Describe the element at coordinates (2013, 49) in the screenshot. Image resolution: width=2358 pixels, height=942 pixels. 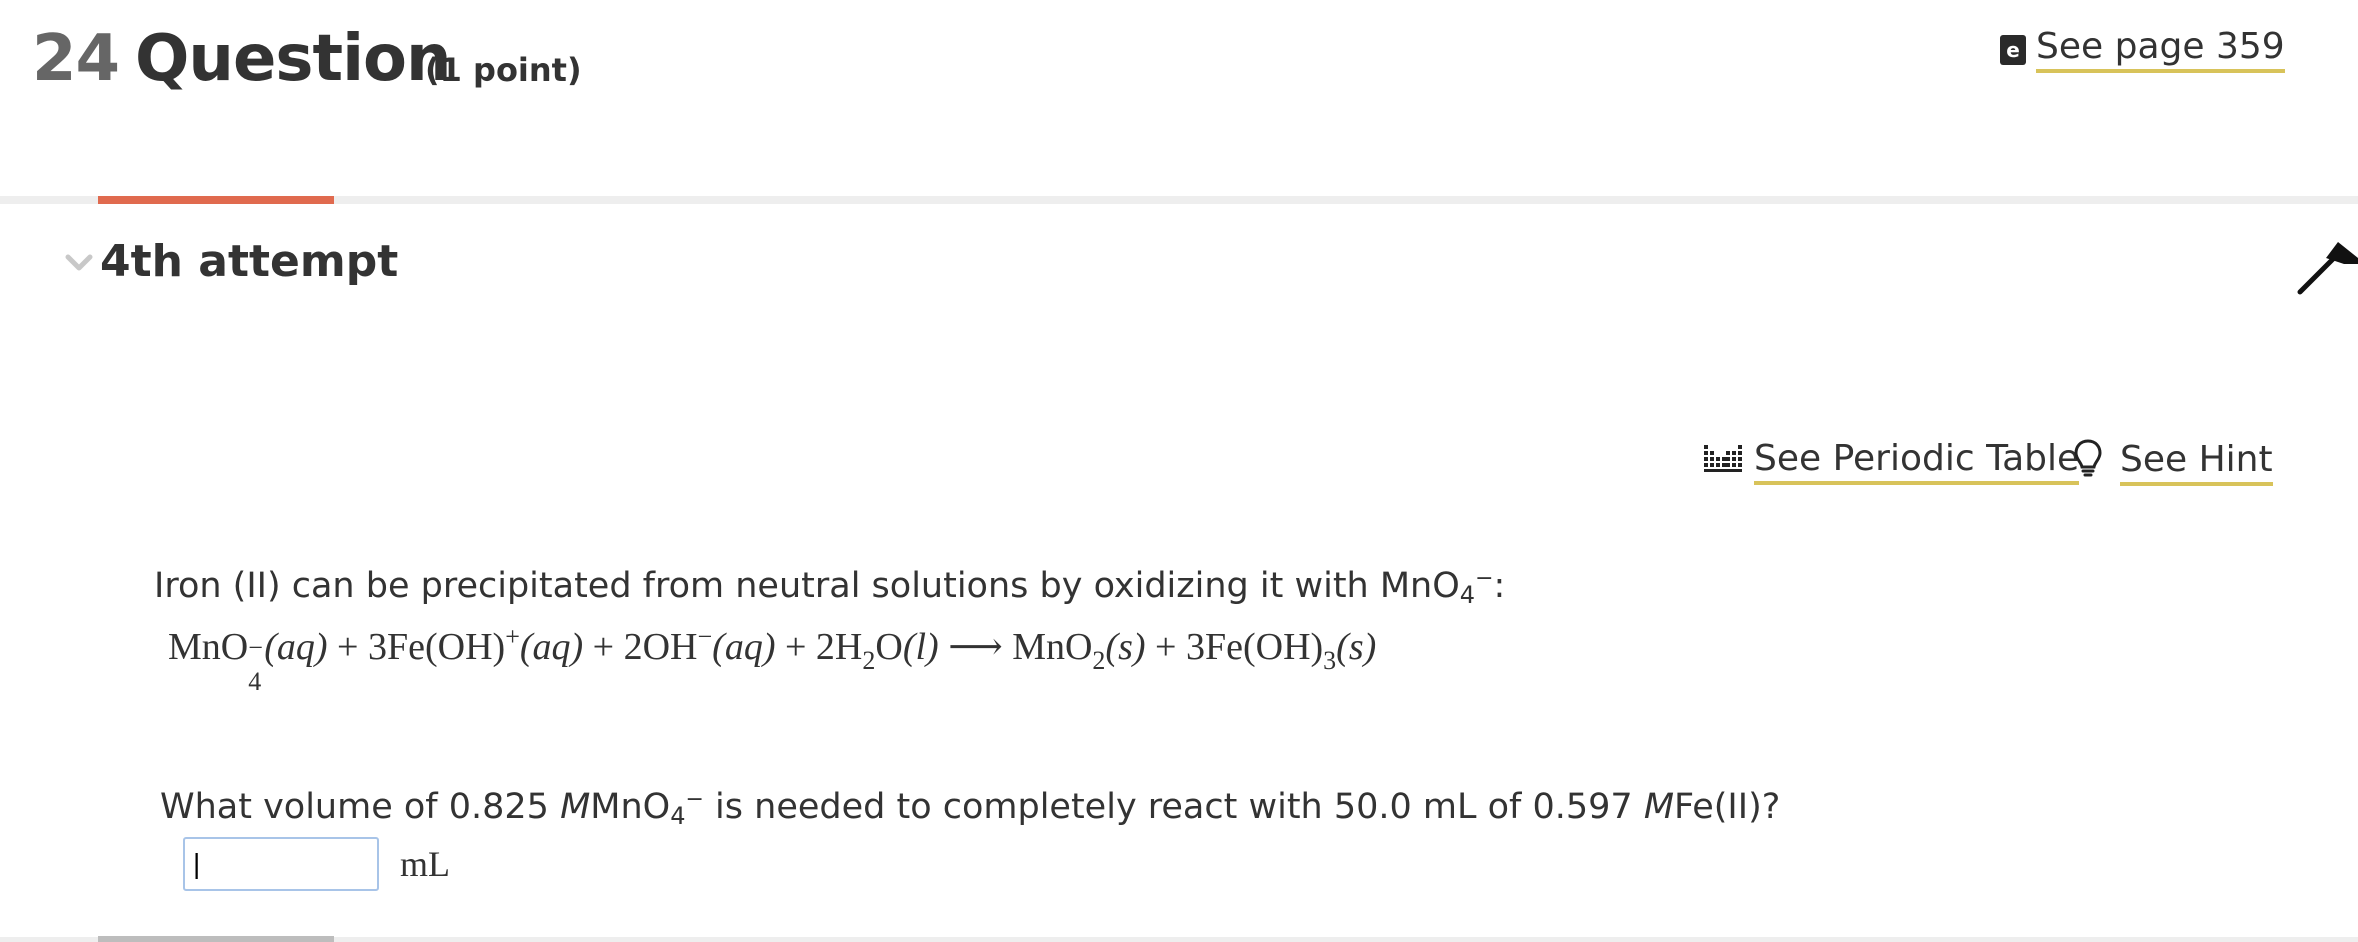
I see `ebook-icon: e` at that location.